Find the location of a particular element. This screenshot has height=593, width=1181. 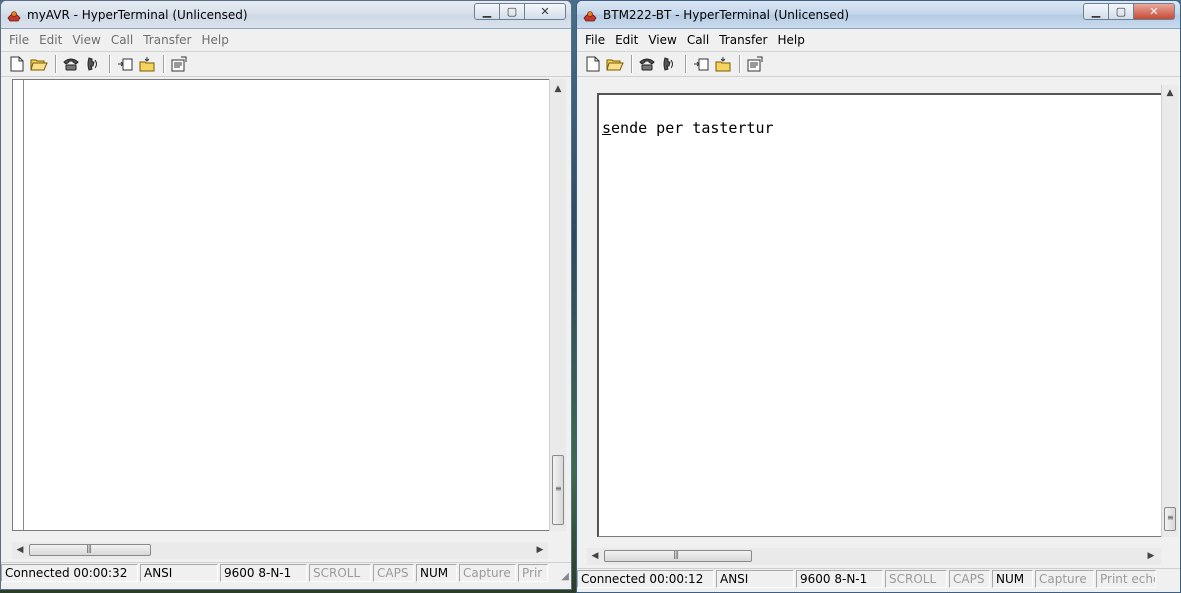

close-icon: ✕ is located at coordinates (1154, 11).